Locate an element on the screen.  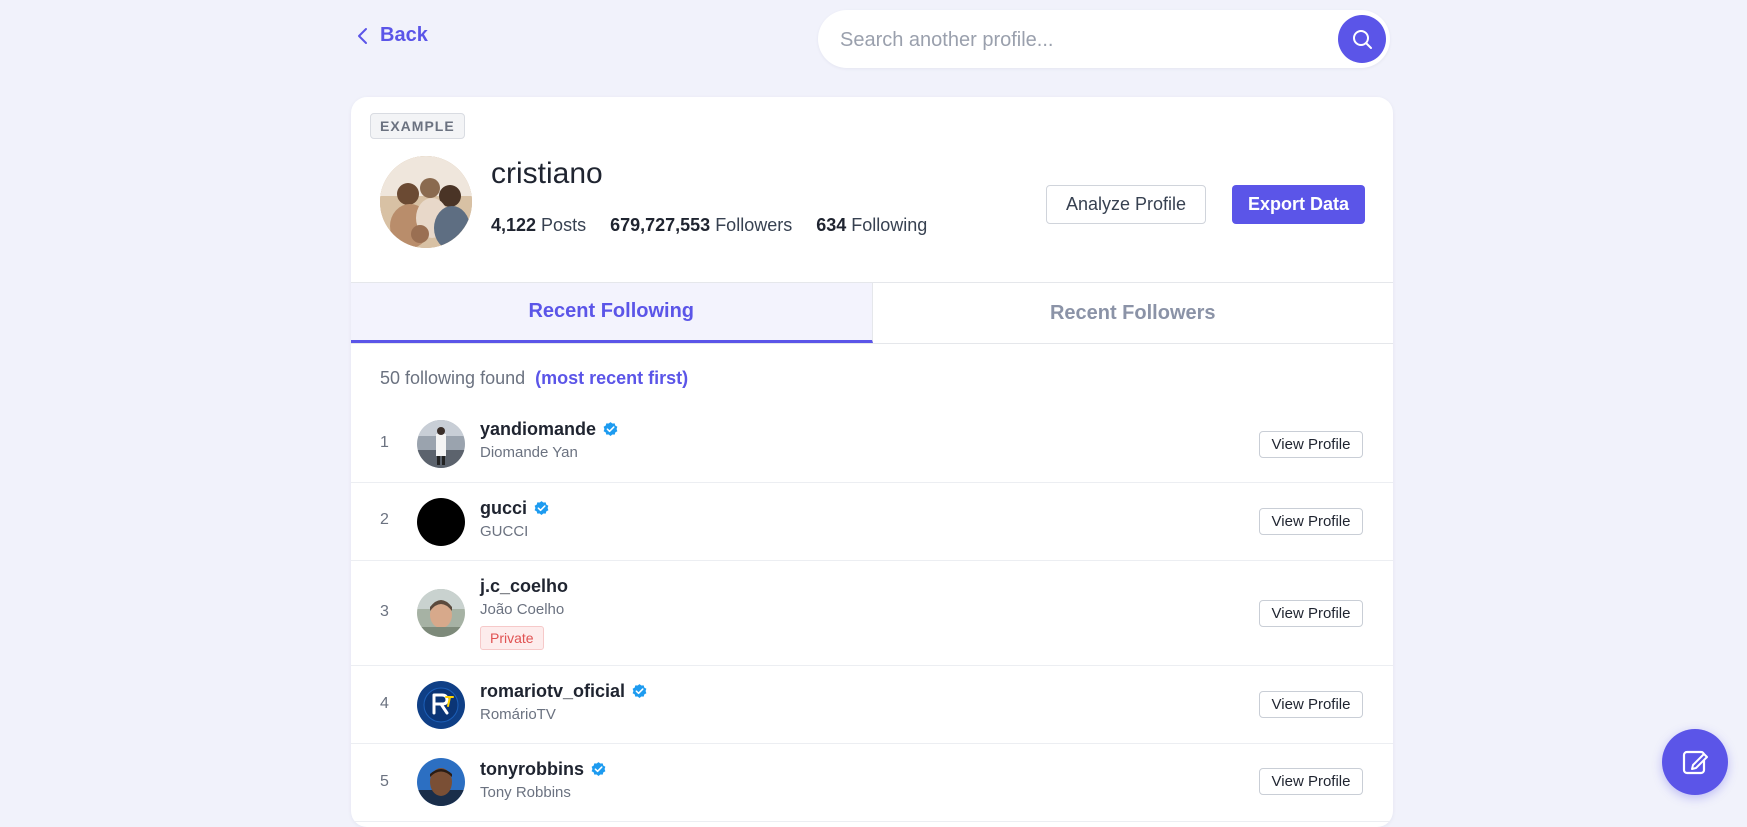
chevron-left-icon is located at coordinates (362, 35).